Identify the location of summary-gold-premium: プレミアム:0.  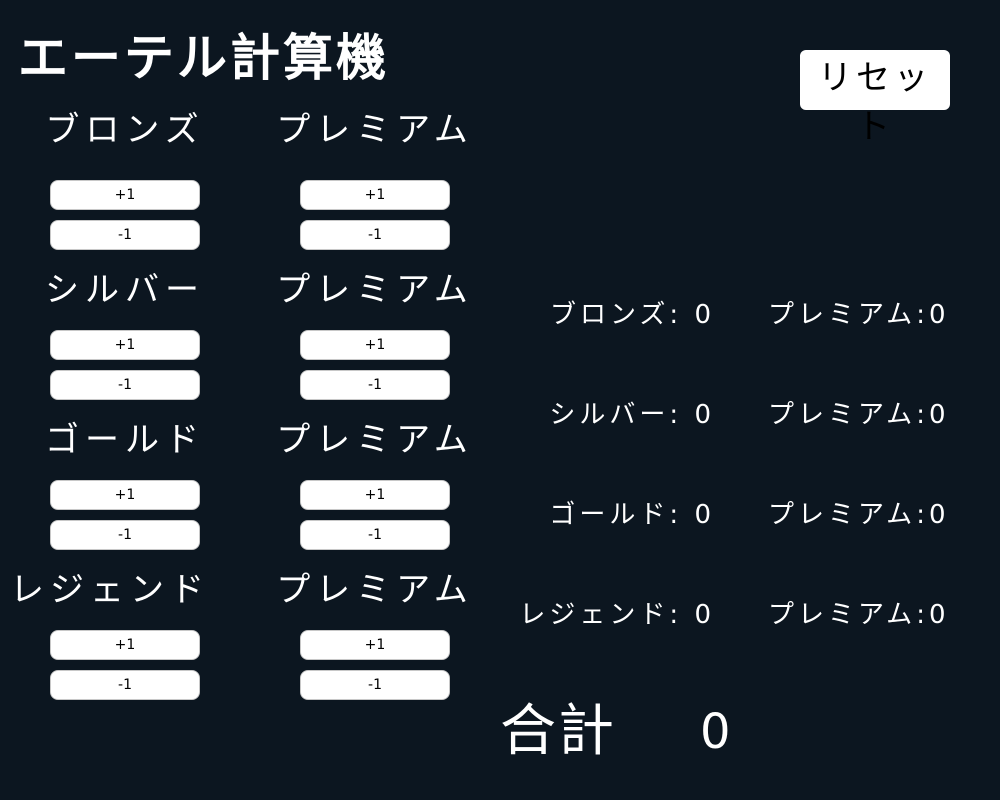
(859, 515).